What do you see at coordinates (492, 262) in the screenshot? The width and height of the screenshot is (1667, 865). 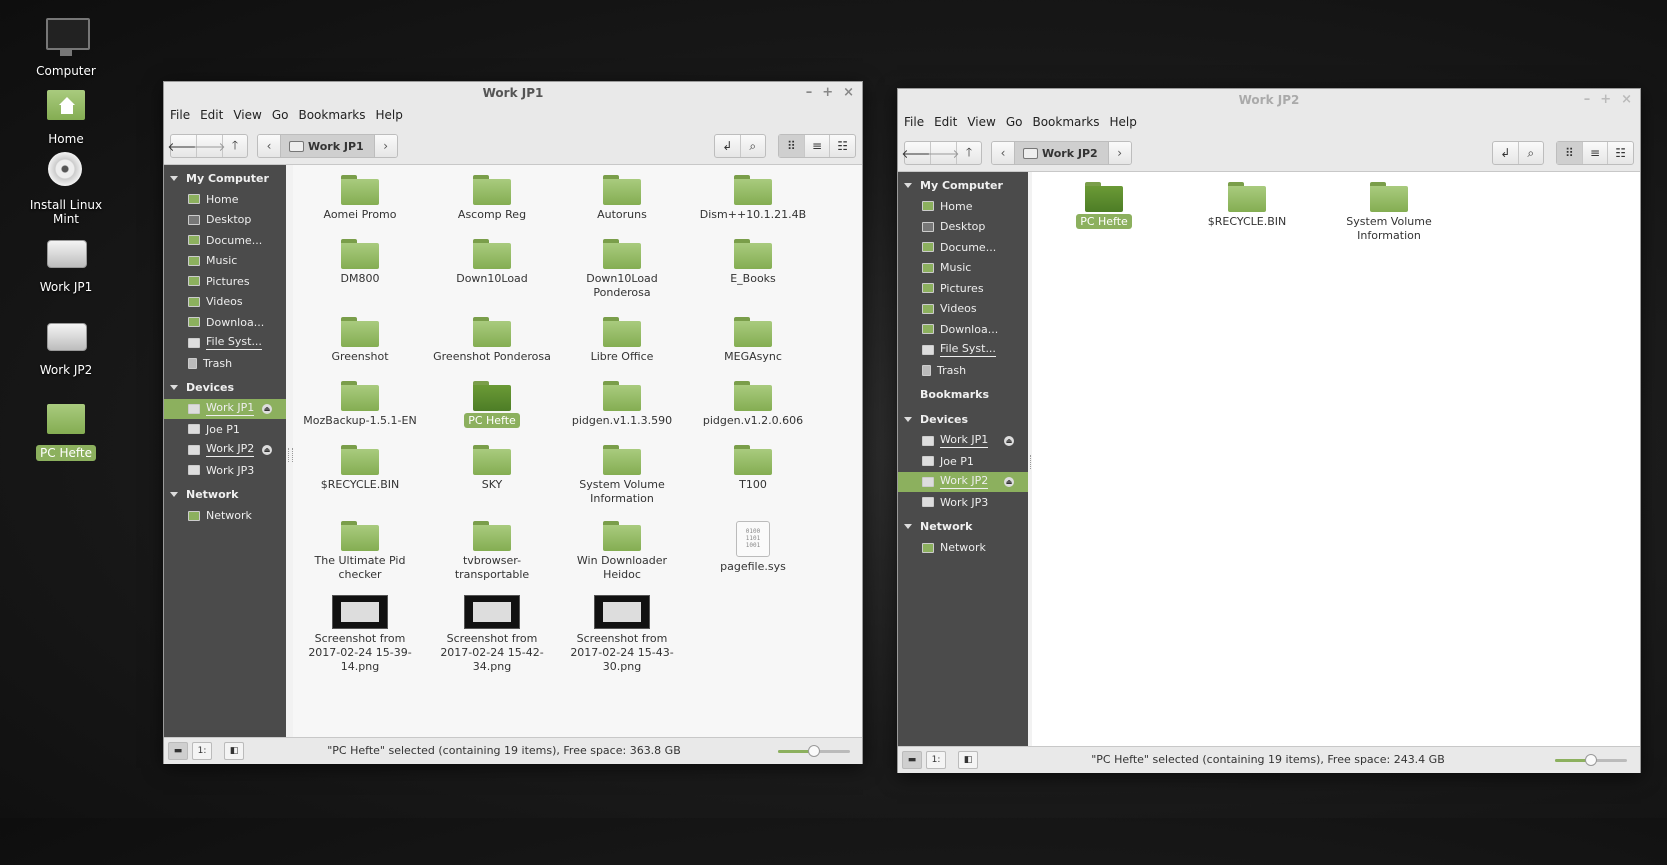 I see `file-item: Down10Load` at bounding box center [492, 262].